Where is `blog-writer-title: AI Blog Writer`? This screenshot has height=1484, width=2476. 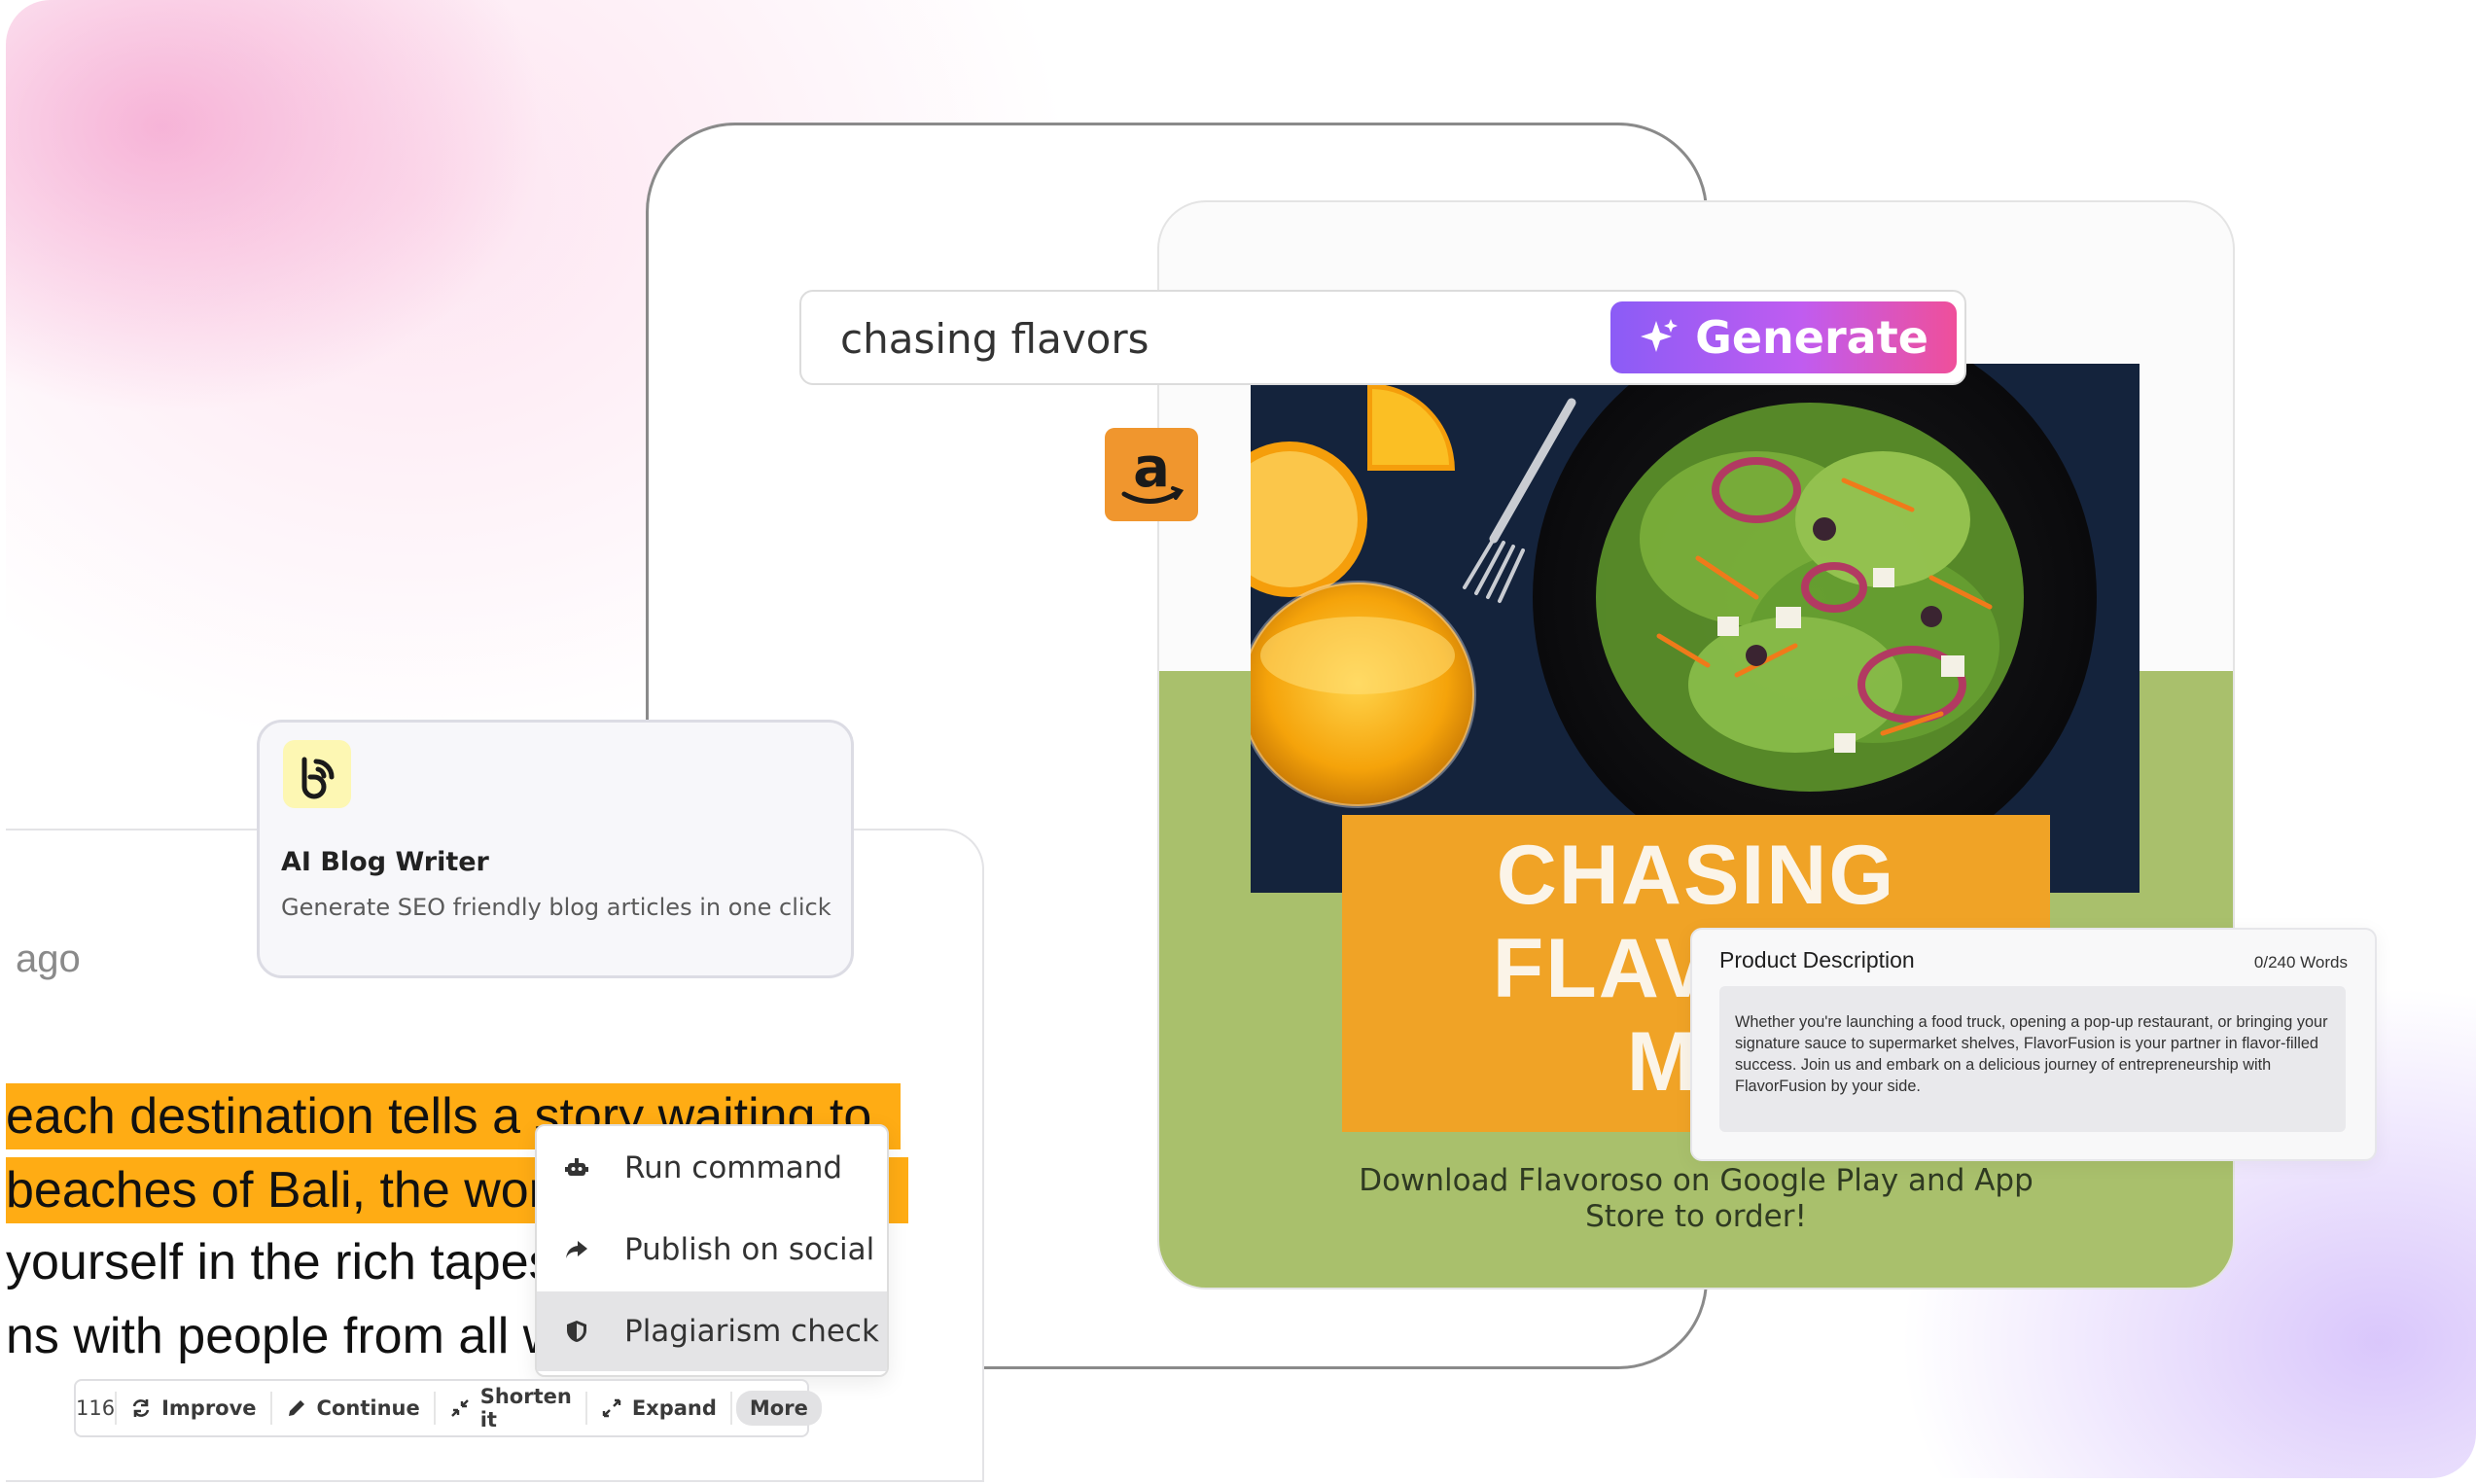 blog-writer-title: AI Blog Writer is located at coordinates (385, 862).